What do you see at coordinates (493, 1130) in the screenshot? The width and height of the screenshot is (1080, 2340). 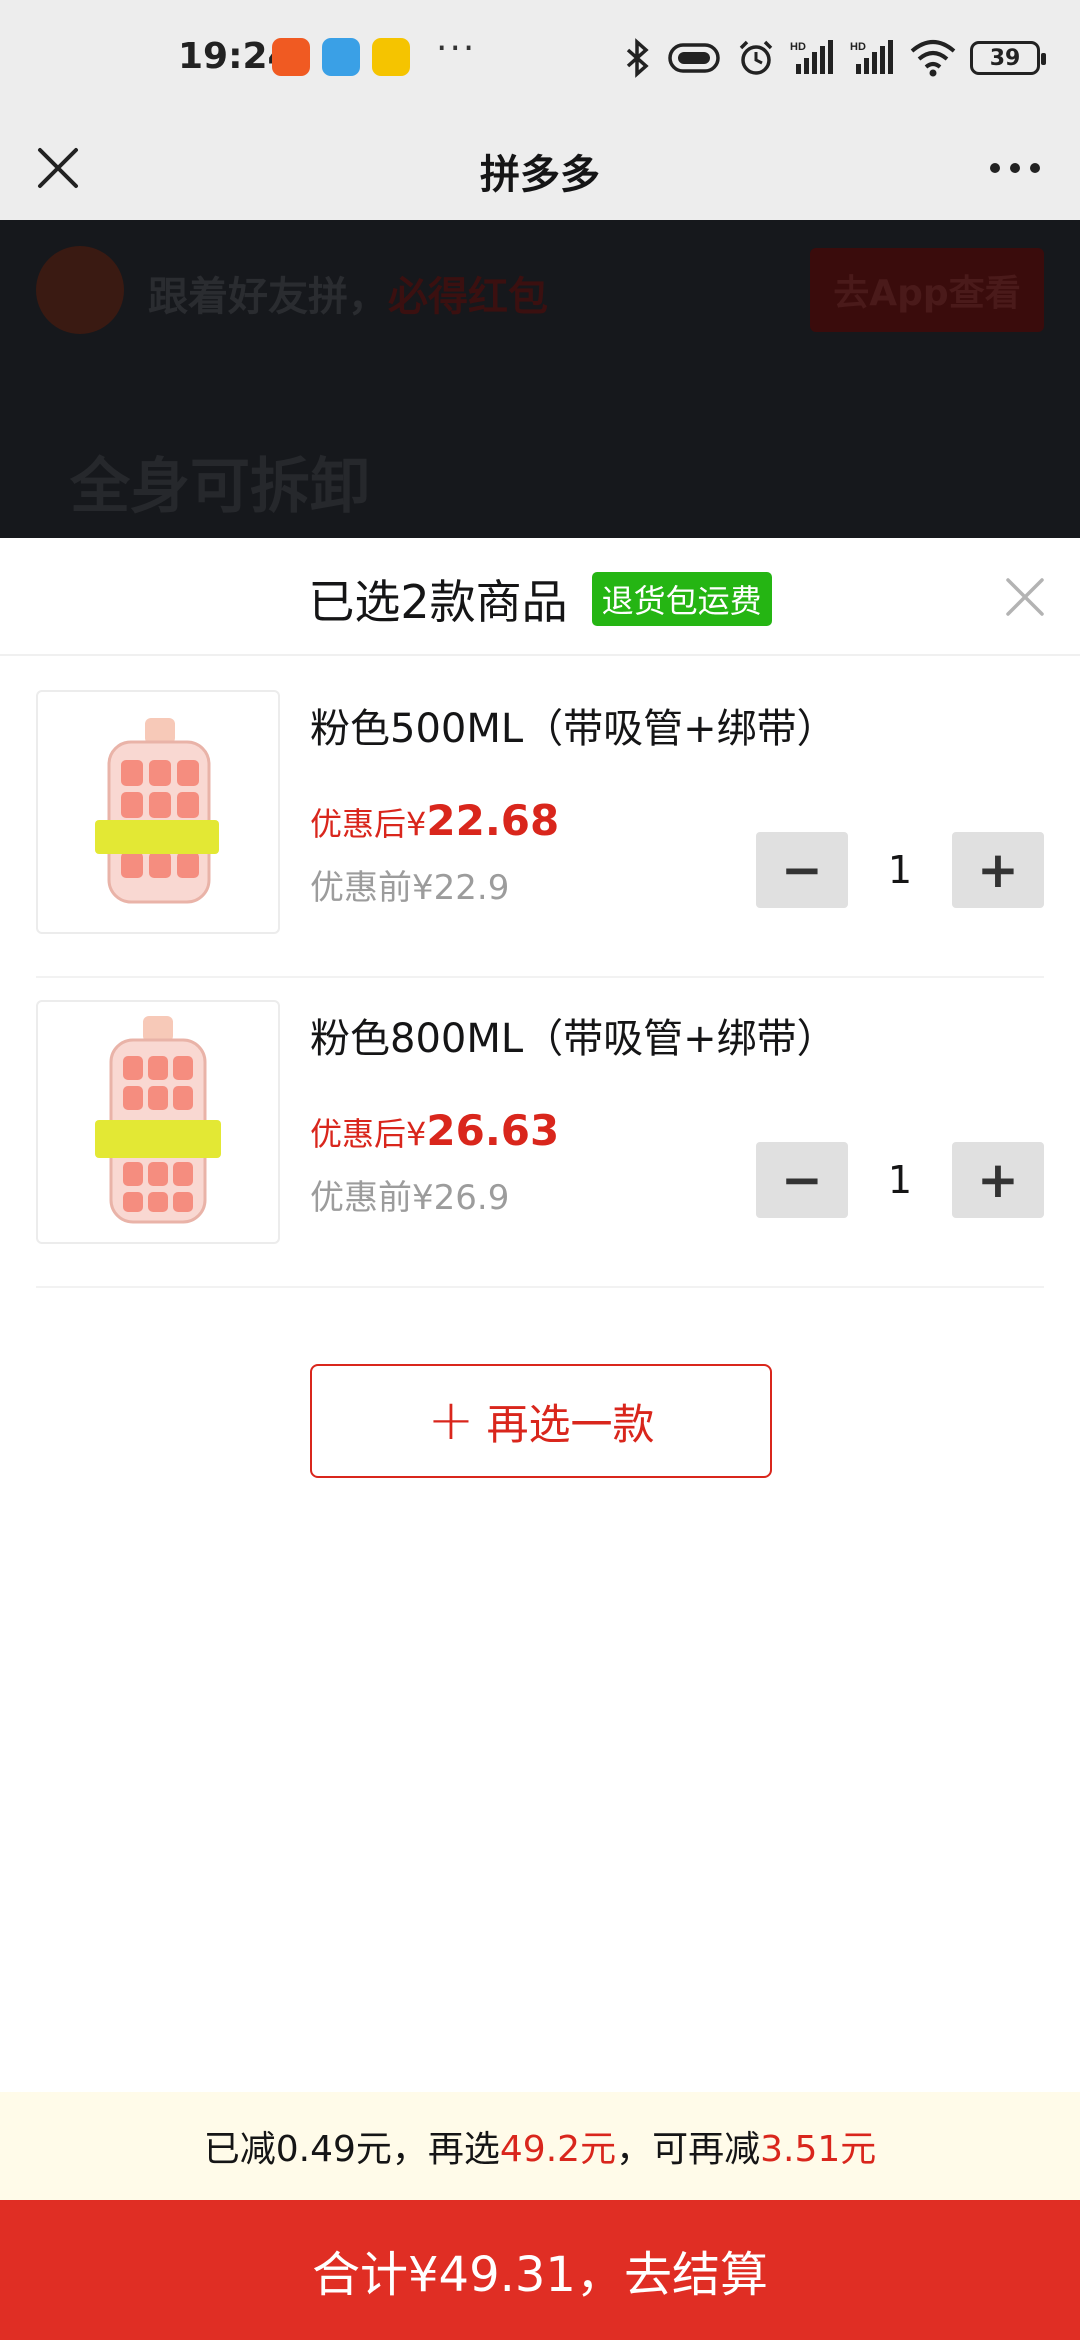 I see `discounted-price-value: 26.63` at bounding box center [493, 1130].